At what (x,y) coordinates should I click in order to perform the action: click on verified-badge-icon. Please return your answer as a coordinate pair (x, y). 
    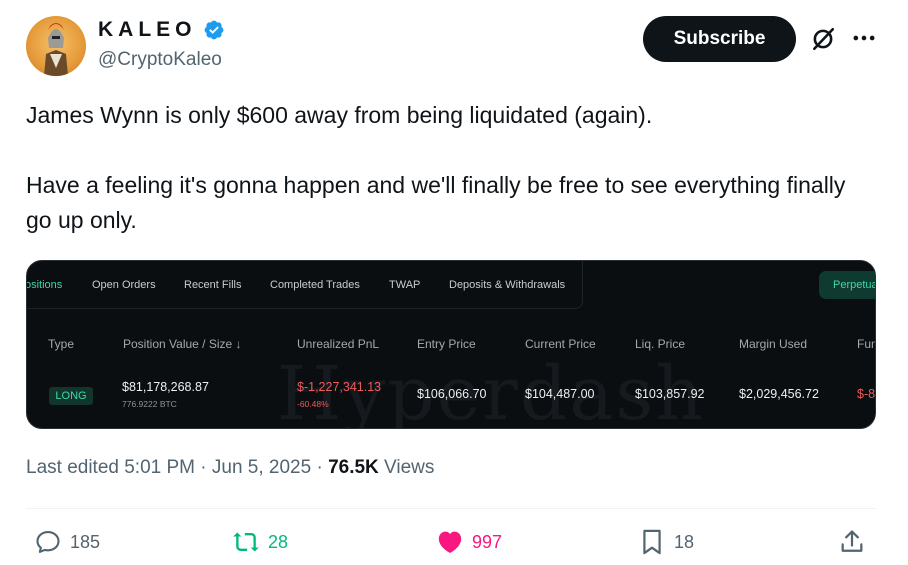
    Looking at the image, I should click on (213, 30).